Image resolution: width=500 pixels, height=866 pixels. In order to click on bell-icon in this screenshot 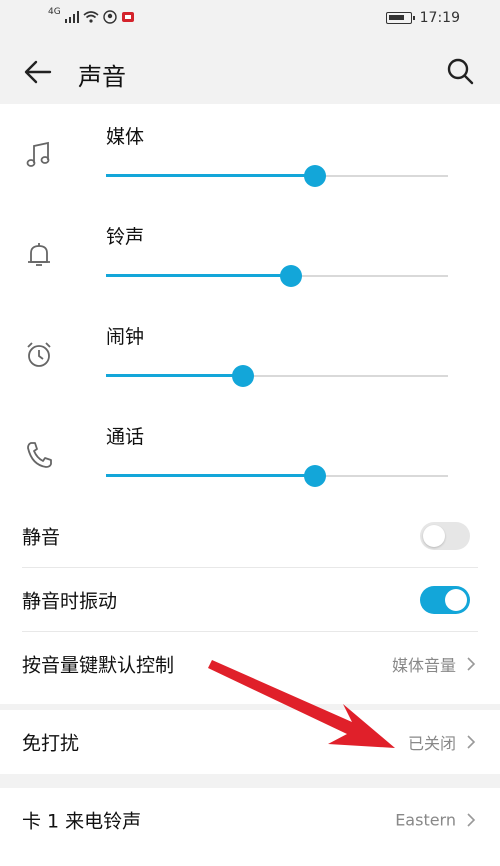, I will do `click(39, 254)`.